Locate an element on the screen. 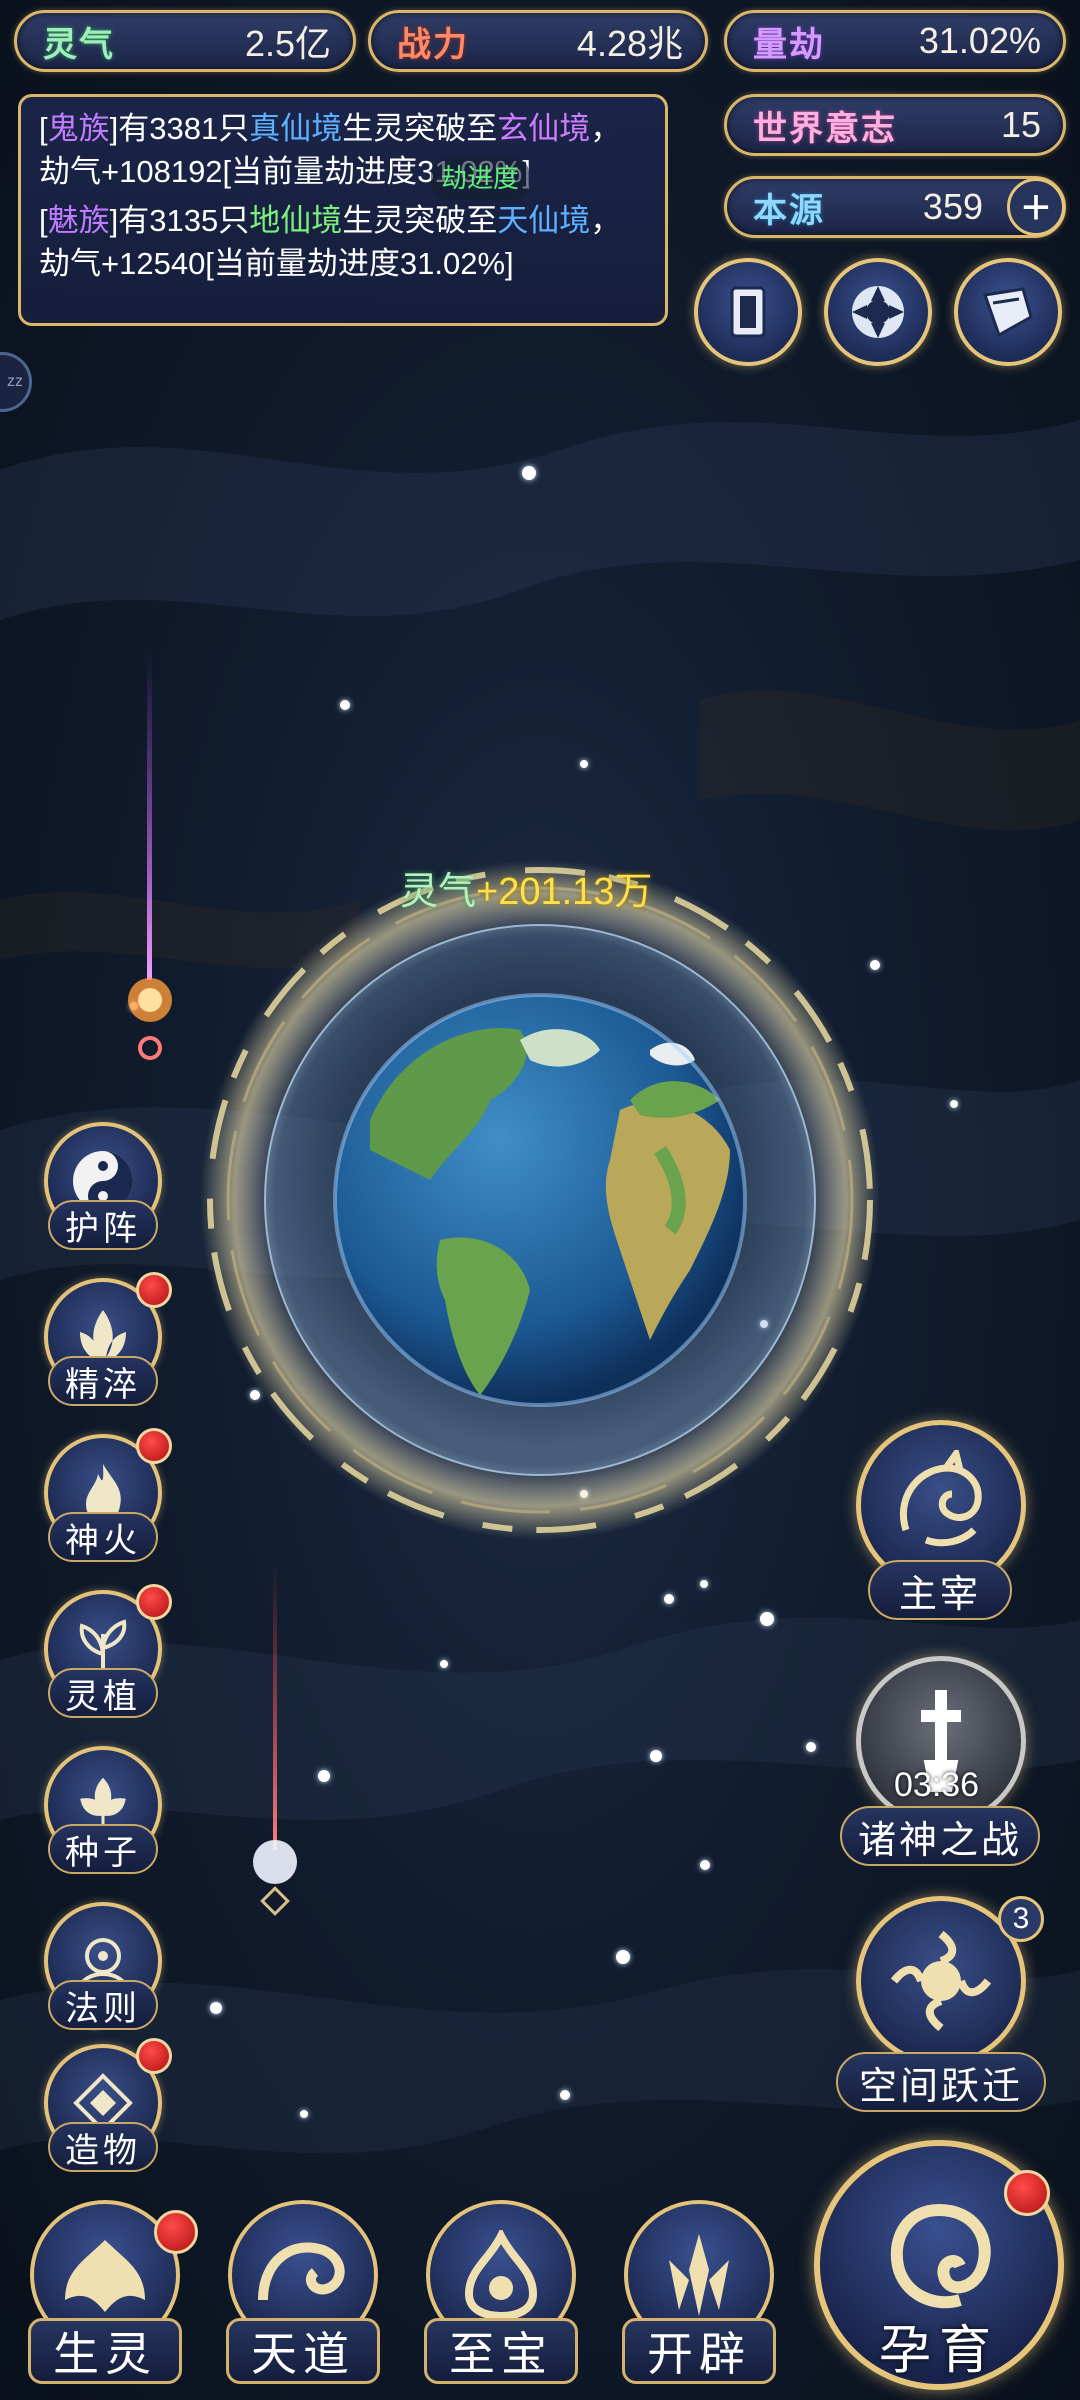  skill-label: 精淬 is located at coordinates (103, 1381).